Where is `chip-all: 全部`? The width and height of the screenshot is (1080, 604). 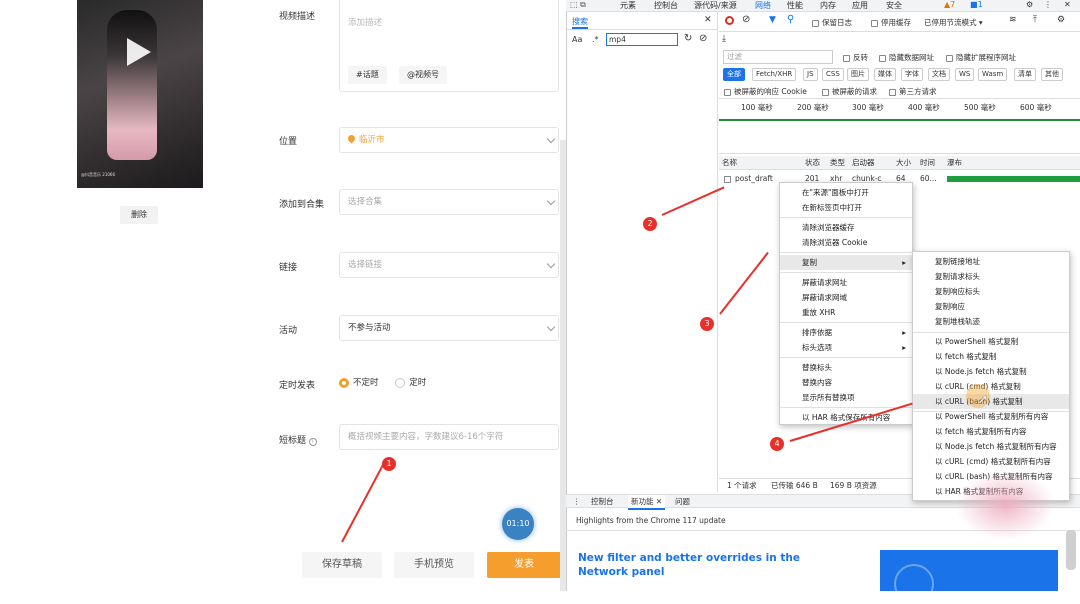
chip-all: 全部 is located at coordinates (734, 74).